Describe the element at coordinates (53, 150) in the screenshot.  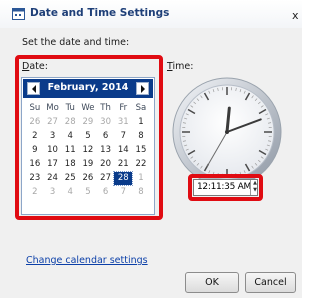
I see `calendar-day: 10` at that location.